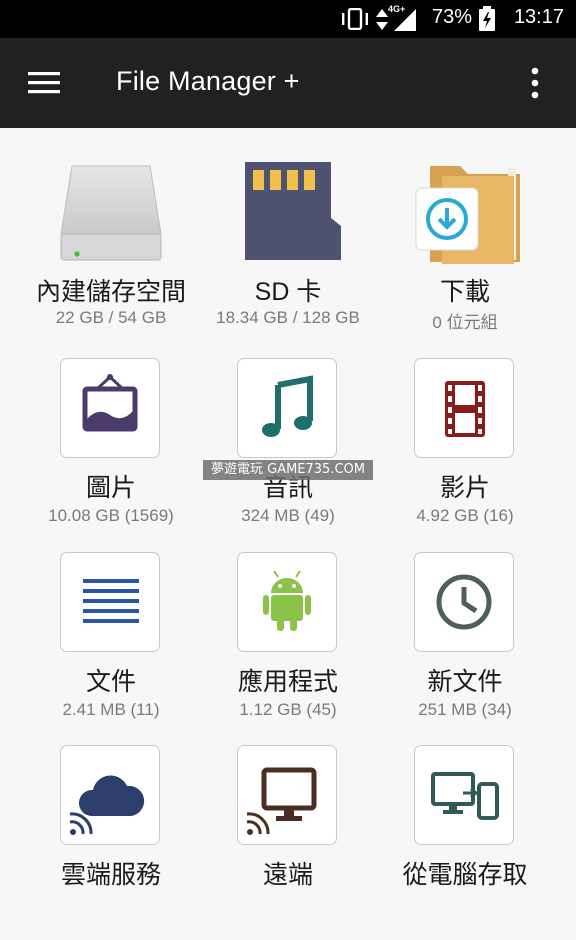 This screenshot has width=576, height=940. What do you see at coordinates (288, 19) in the screenshot?
I see `status-bar: 4G+ 73% 13:17` at bounding box center [288, 19].